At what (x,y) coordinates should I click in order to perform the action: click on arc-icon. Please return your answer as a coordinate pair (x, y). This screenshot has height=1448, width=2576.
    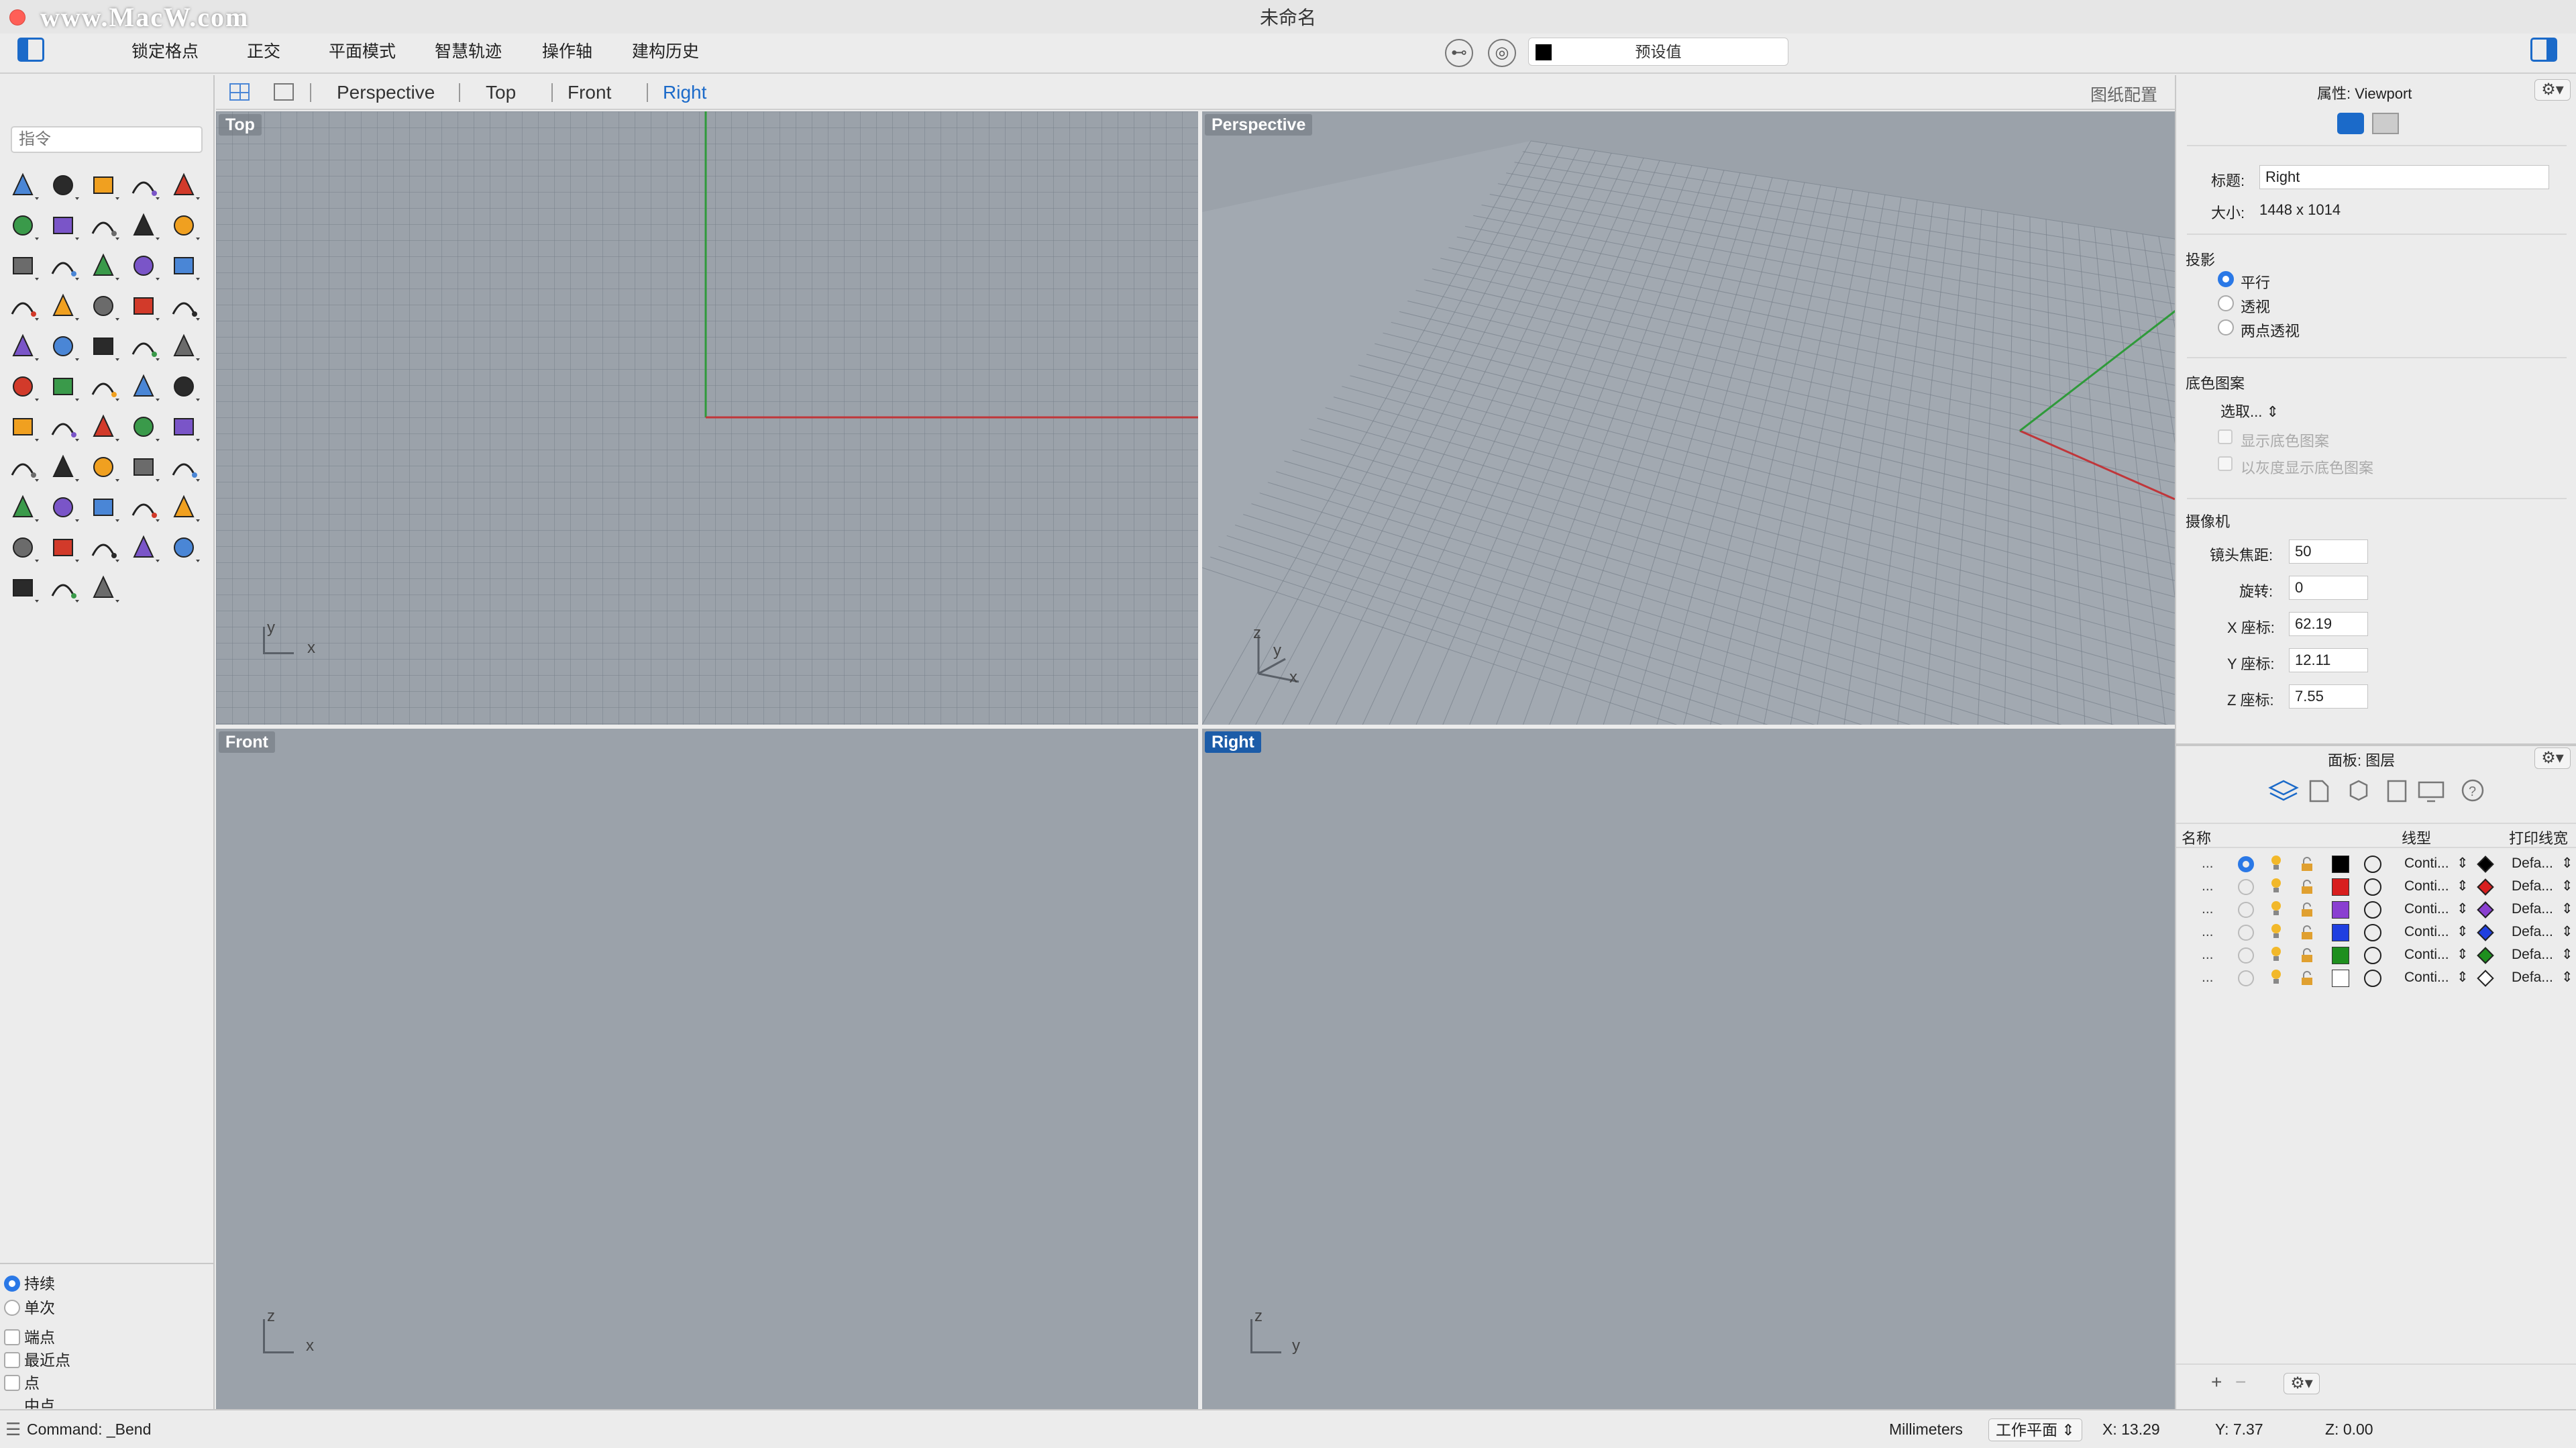
    Looking at the image, I should click on (63, 225).